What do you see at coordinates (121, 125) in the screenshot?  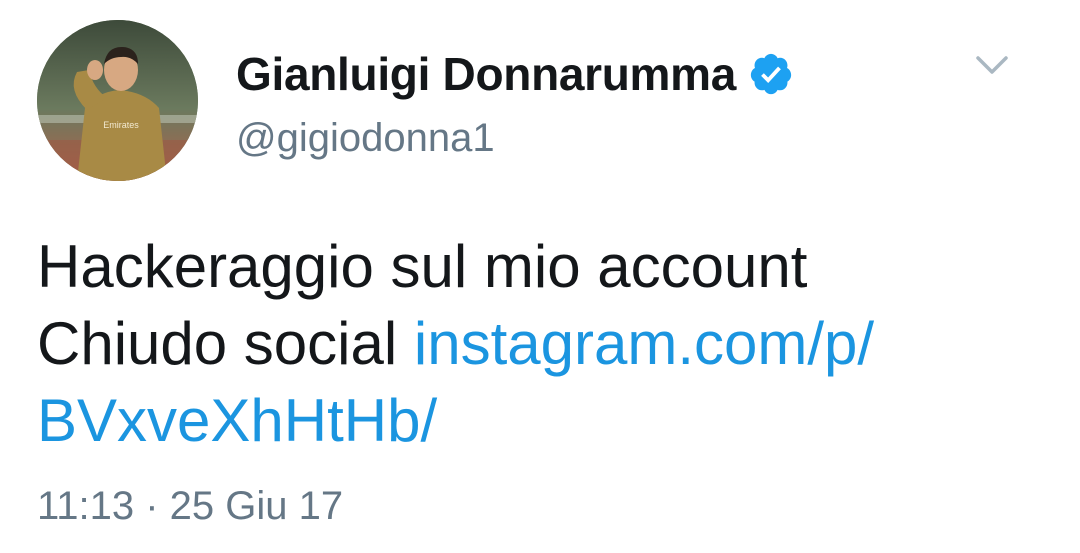 I see `svg-text: Emirates` at bounding box center [121, 125].